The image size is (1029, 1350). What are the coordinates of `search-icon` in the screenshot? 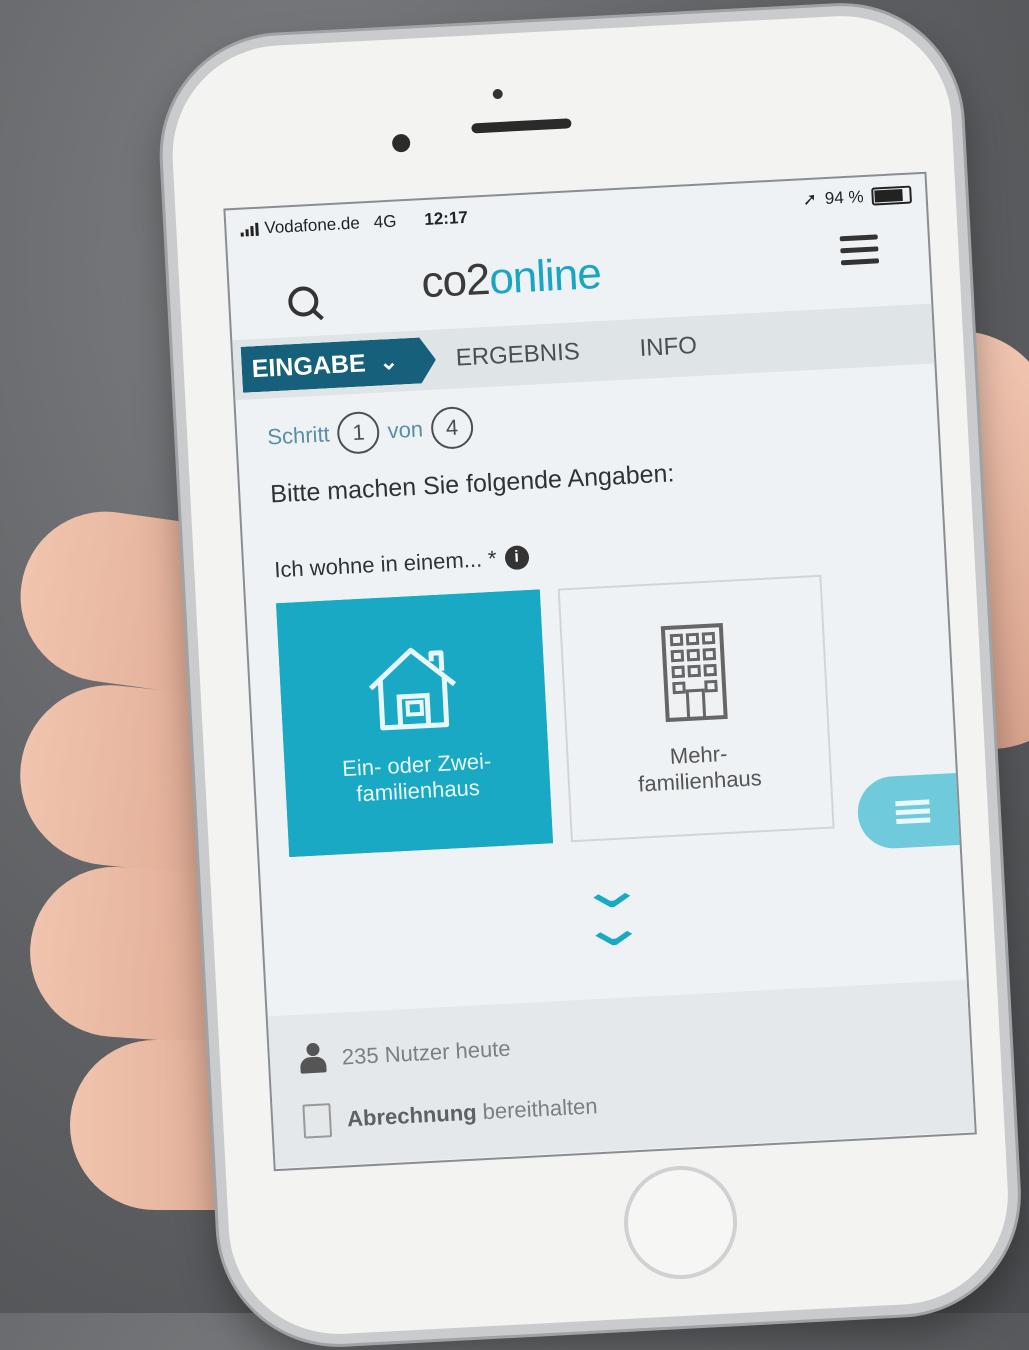 It's located at (303, 301).